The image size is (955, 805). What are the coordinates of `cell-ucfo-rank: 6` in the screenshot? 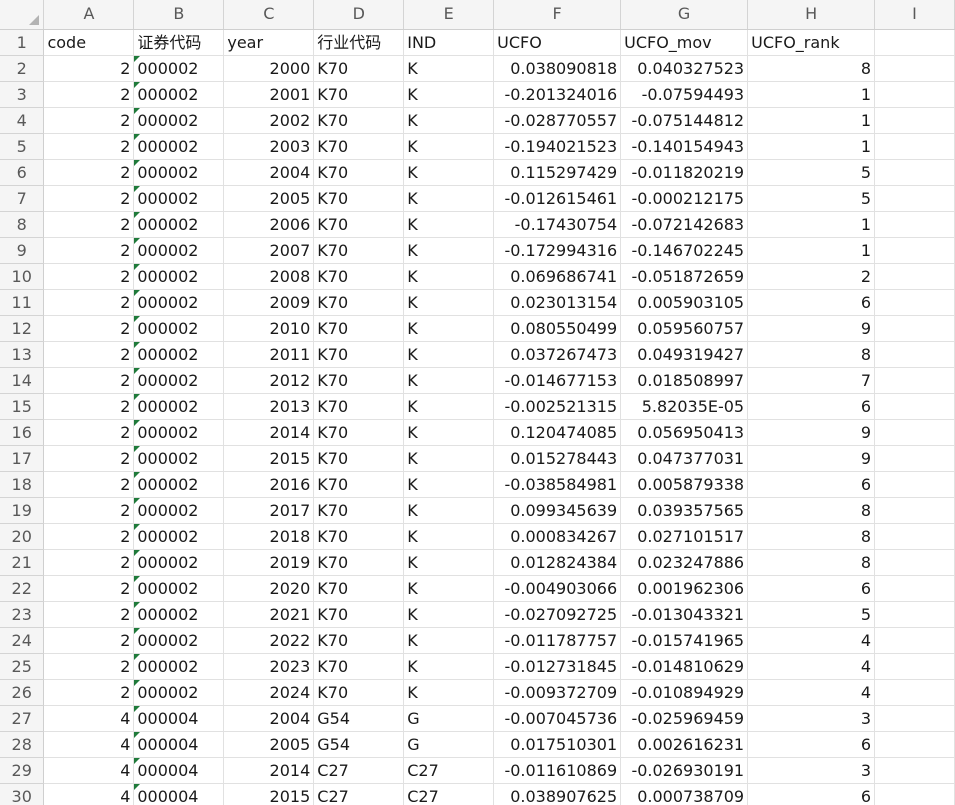 It's located at (811, 484).